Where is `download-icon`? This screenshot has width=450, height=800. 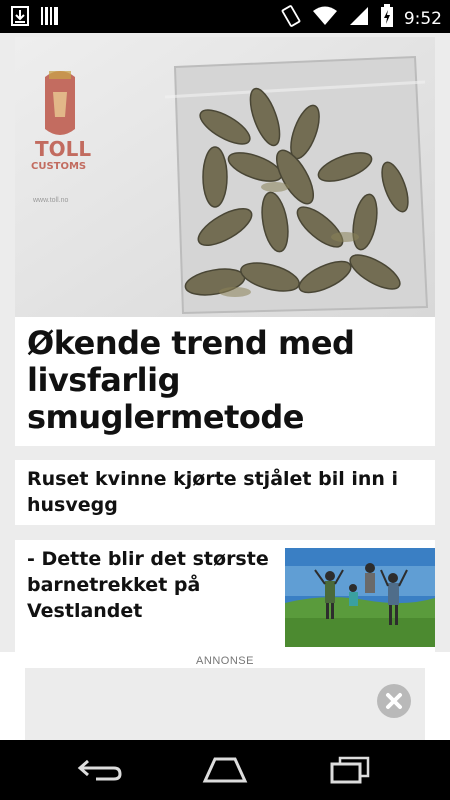
download-icon is located at coordinates (20, 18).